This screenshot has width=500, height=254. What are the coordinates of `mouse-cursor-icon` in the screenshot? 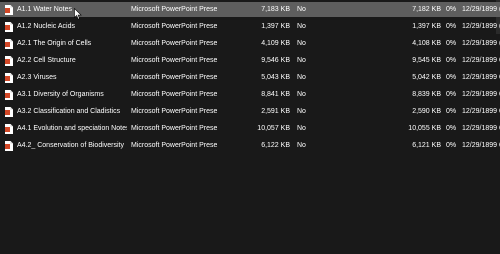 It's located at (78, 14).